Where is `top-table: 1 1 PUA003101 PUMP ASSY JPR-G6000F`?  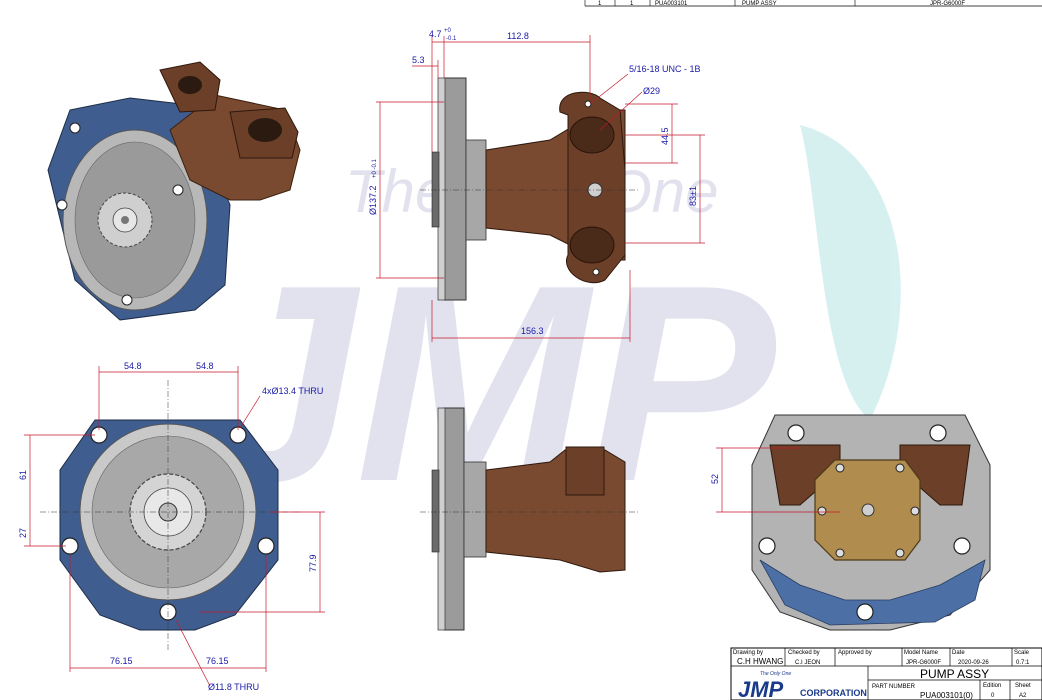 top-table: 1 1 PUA003101 PUMP ASSY JPR-G6000F is located at coordinates (813, 3).